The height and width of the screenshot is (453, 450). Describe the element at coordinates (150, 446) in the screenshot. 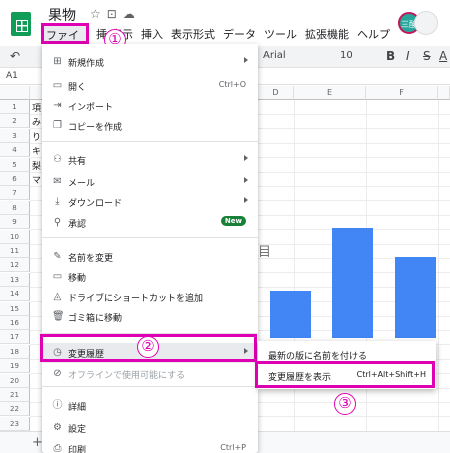

I see `menu-item-print: ⎙ 印刷 Ctrl+P` at that location.